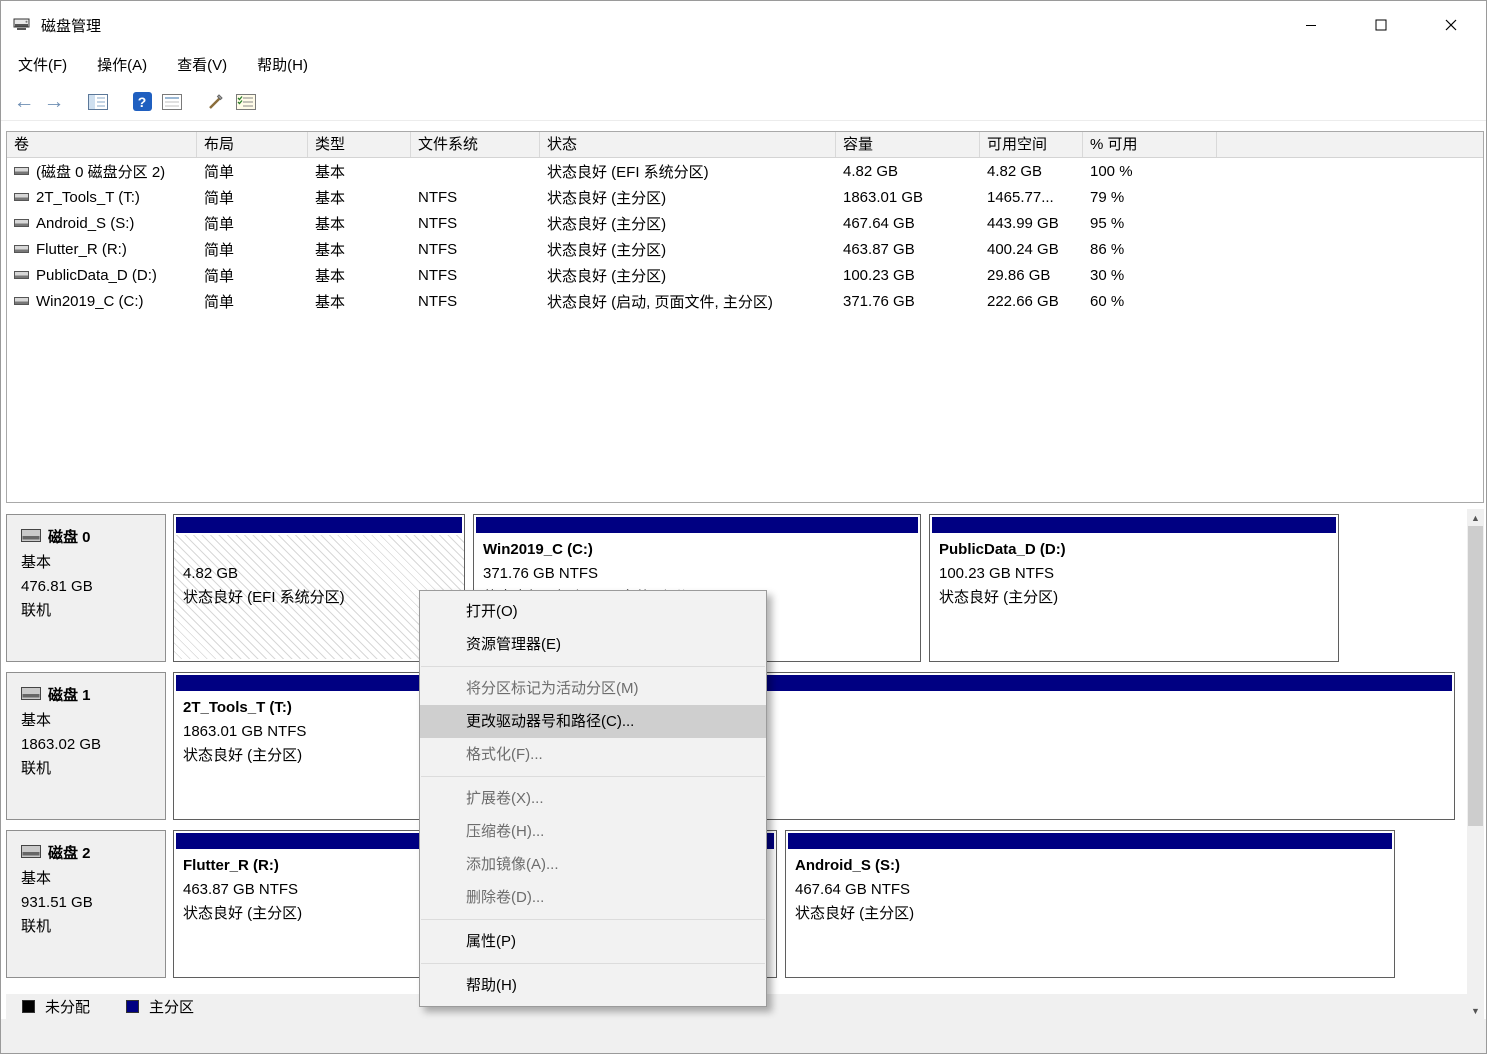 The height and width of the screenshot is (1054, 1487). Describe the element at coordinates (475, 144) in the screenshot. I see `column-header-filesystem: 文件系统` at that location.